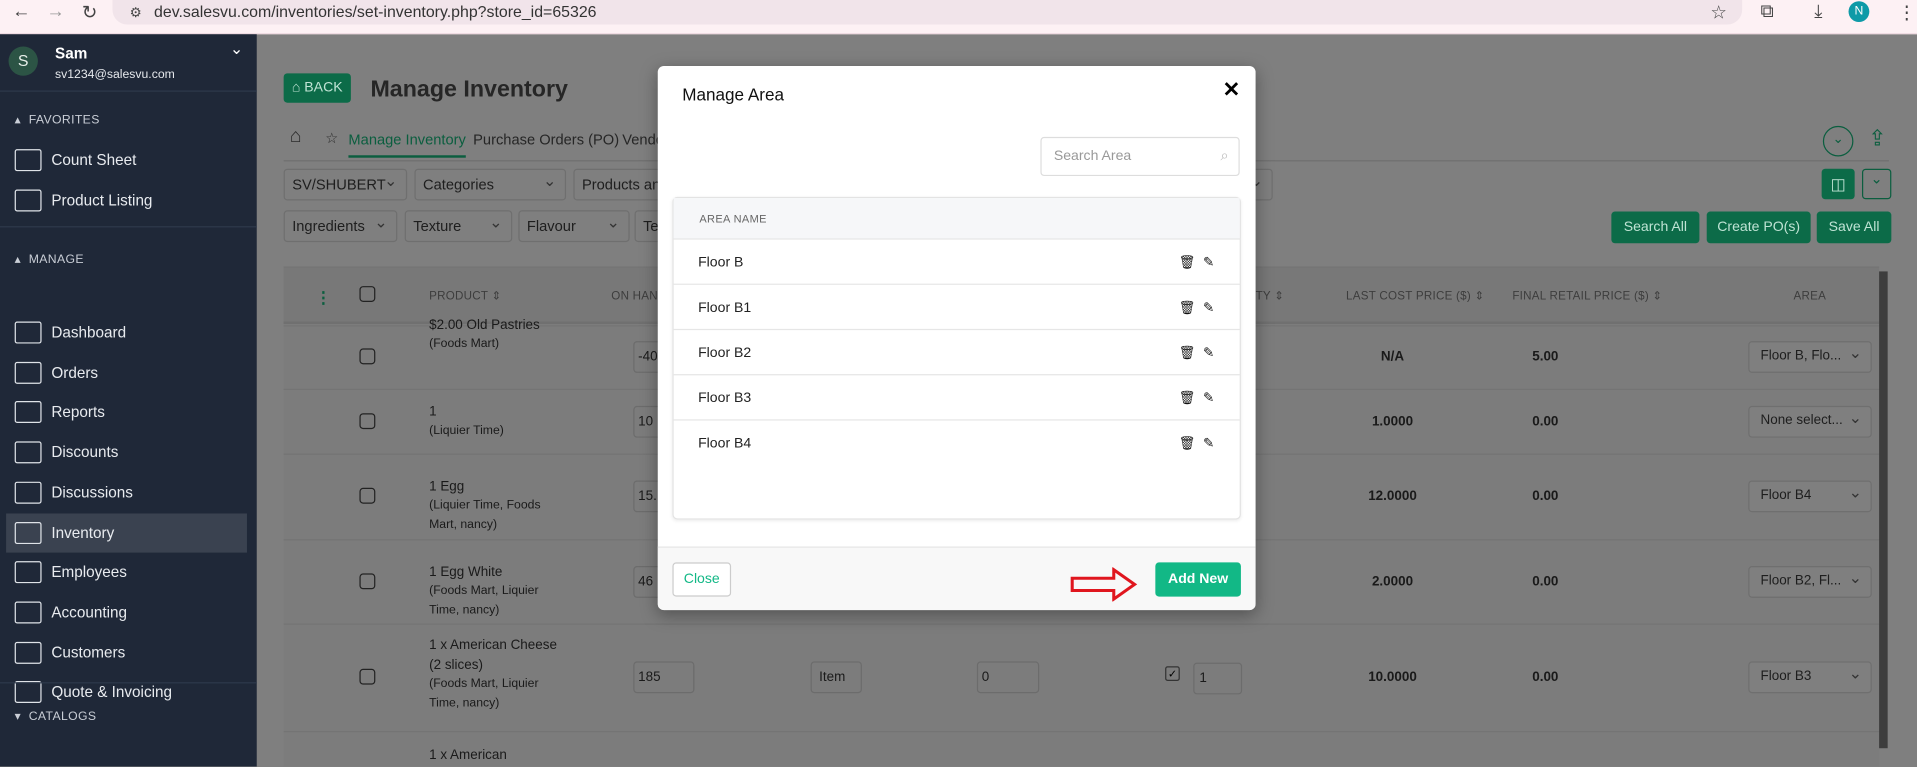  What do you see at coordinates (367, 294) in the screenshot?
I see `select-all-checkbox` at bounding box center [367, 294].